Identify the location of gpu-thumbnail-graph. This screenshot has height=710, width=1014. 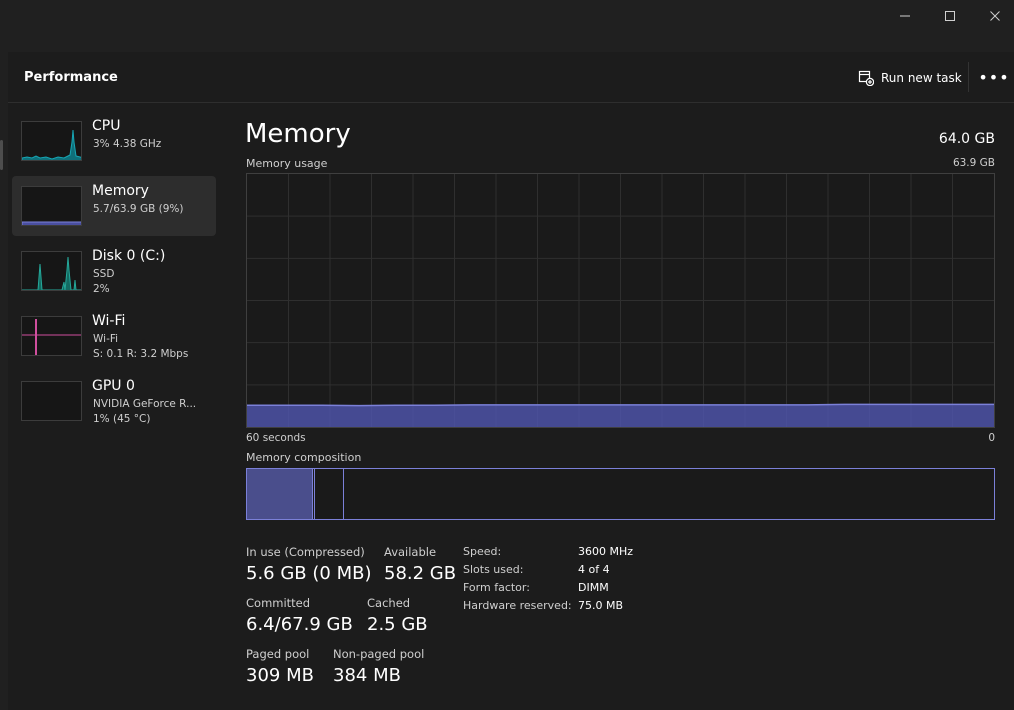
(51, 401).